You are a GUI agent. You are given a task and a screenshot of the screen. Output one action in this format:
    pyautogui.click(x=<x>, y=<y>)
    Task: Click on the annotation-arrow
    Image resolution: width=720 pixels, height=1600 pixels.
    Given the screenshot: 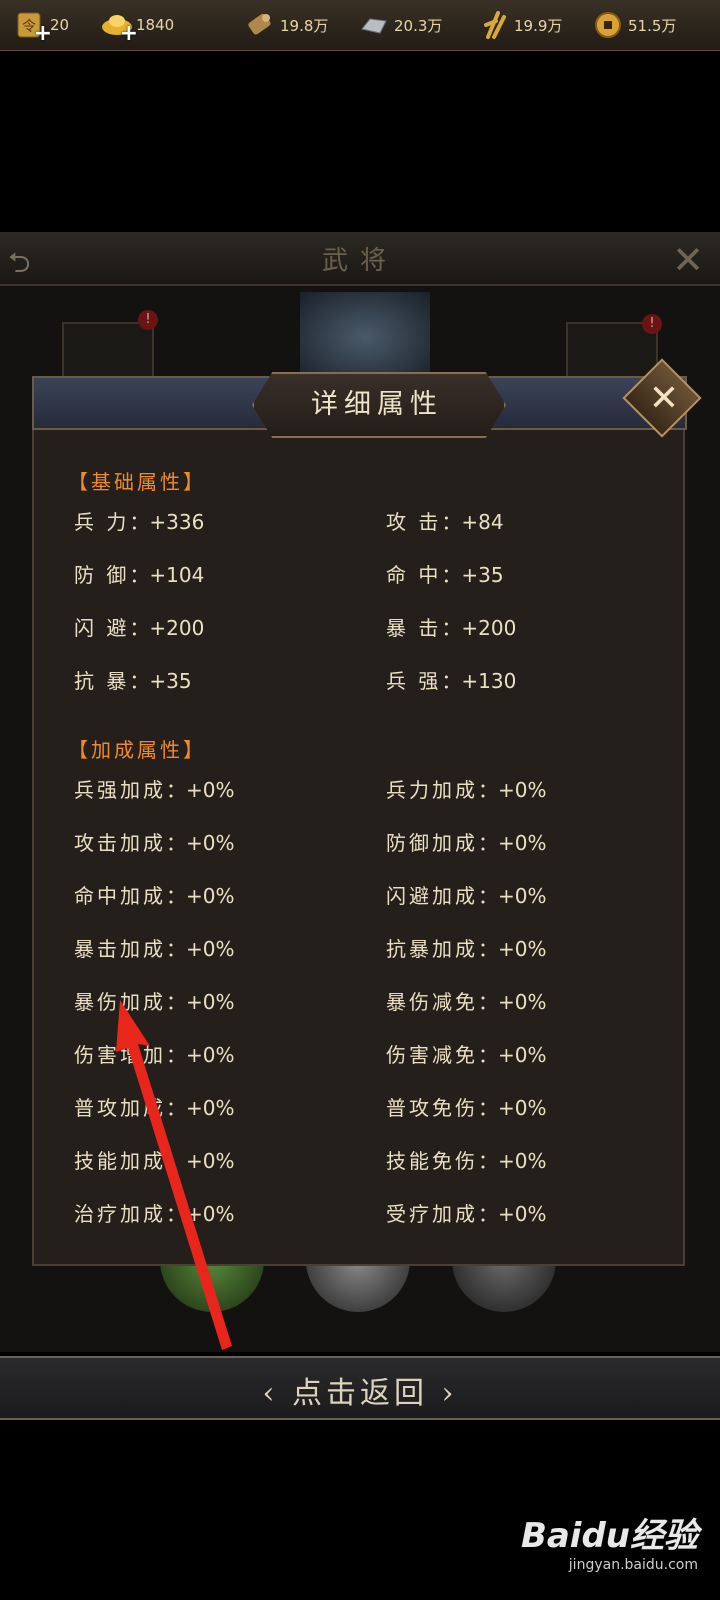 What is the action you would take?
    pyautogui.click(x=174, y=1175)
    